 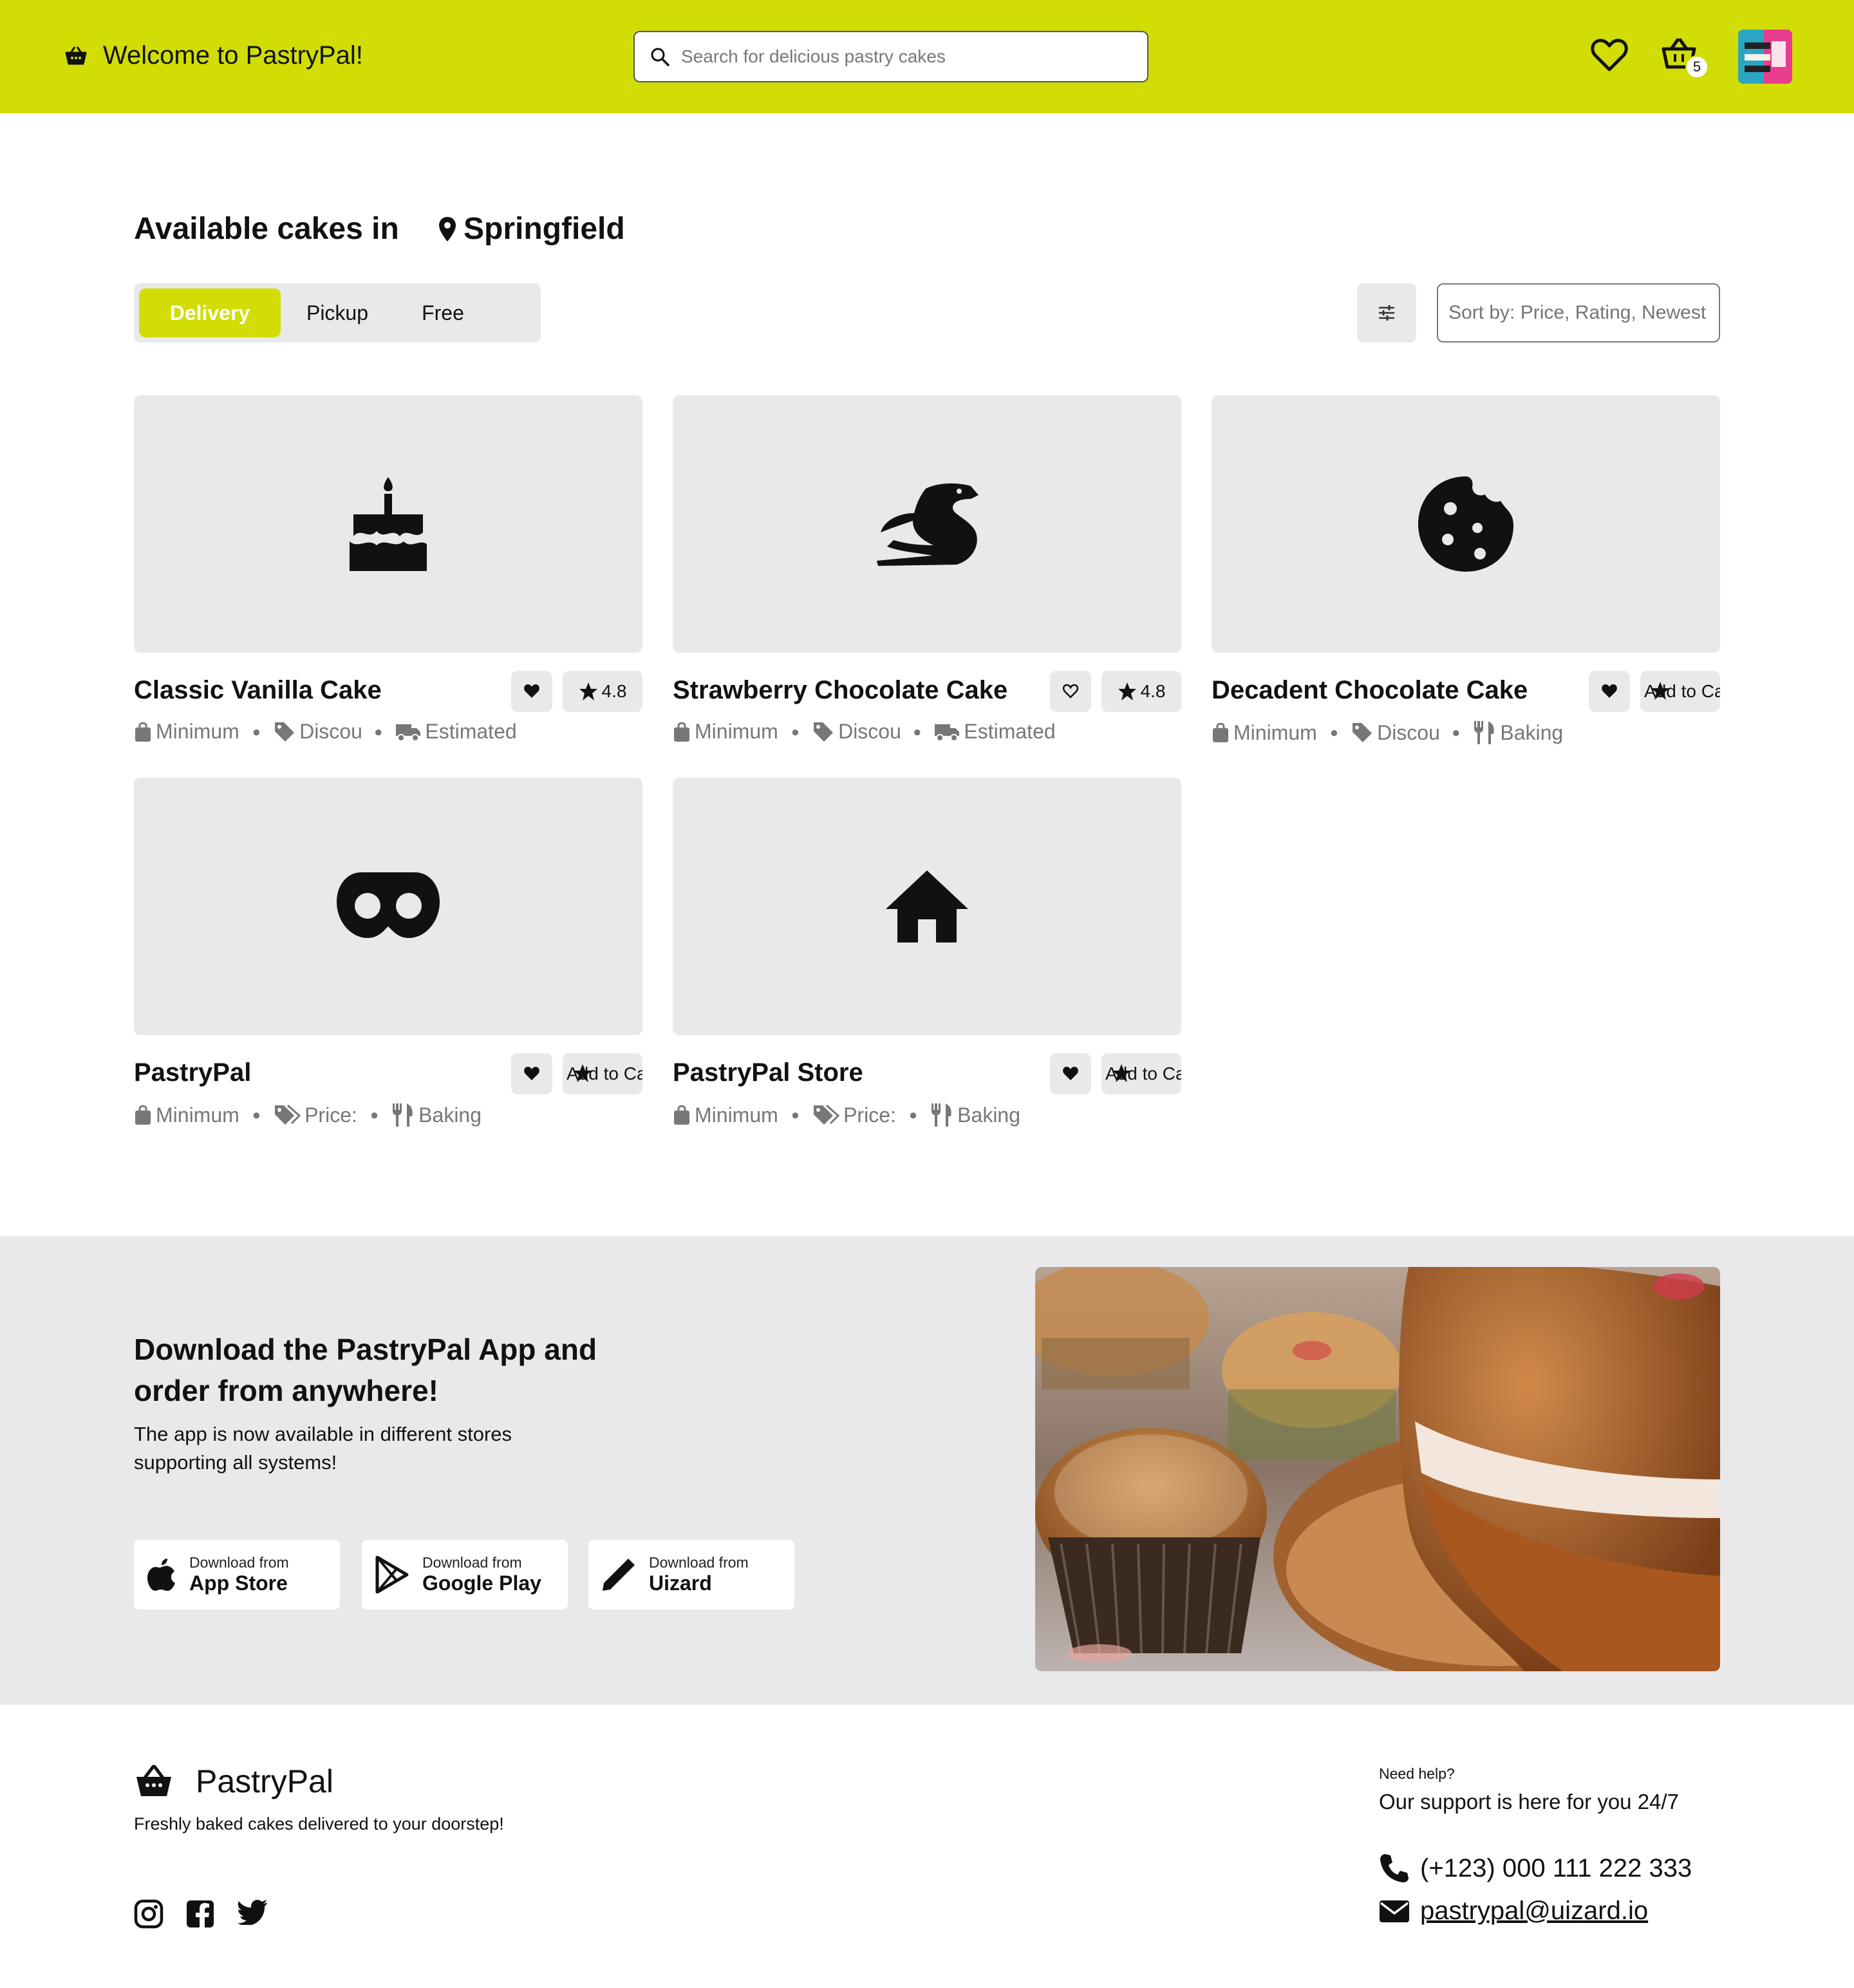 I want to click on fork-knife-icon, so click(x=942, y=1115).